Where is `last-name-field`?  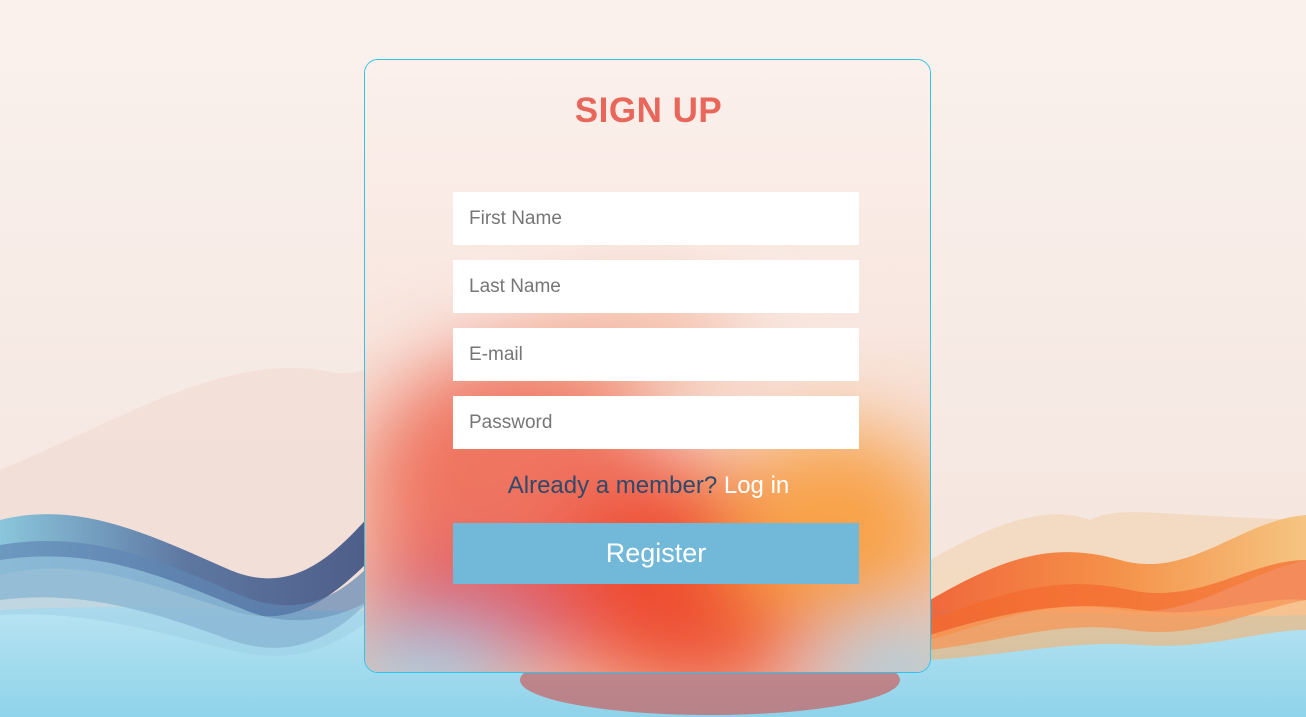
last-name-field is located at coordinates (656, 286).